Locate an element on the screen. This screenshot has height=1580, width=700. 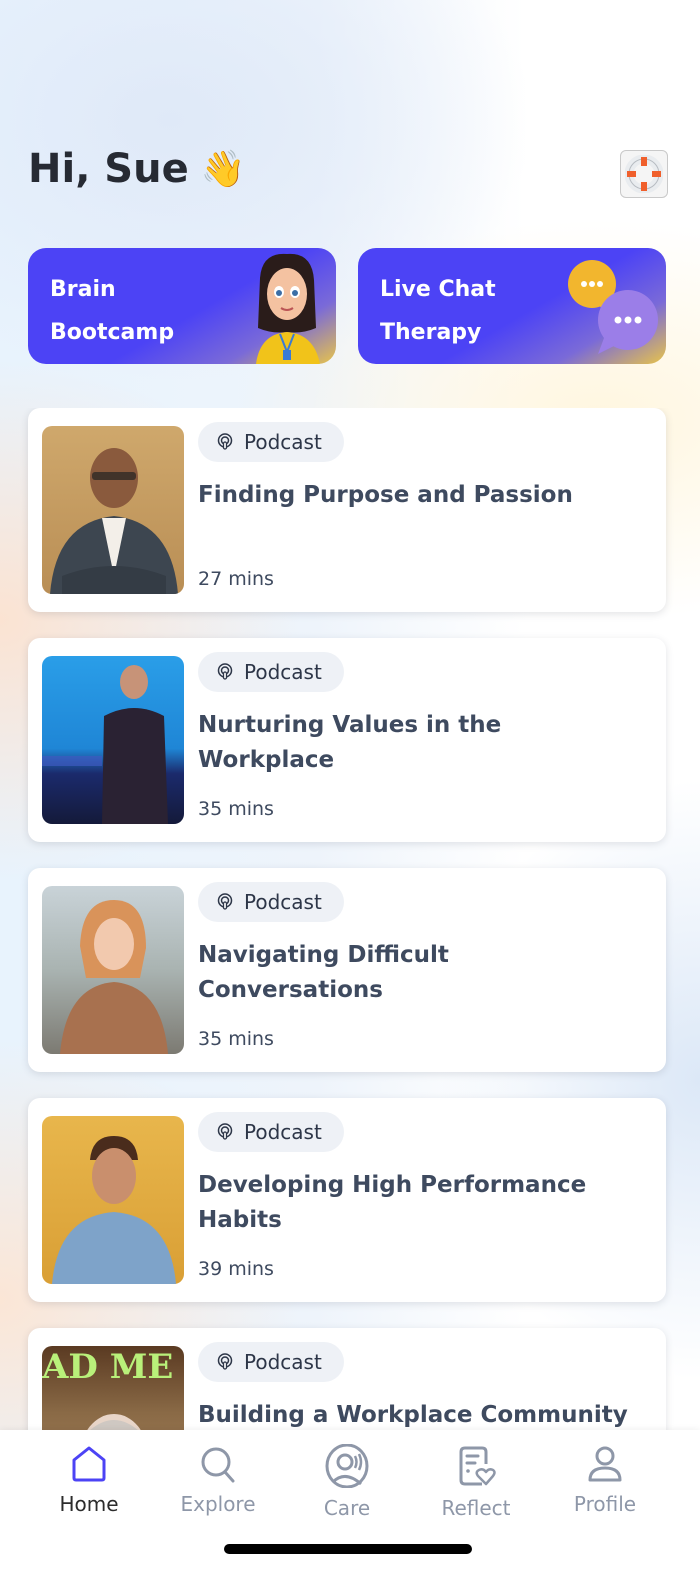
brain-bootcamp-line2: Bootcamp is located at coordinates (112, 332).